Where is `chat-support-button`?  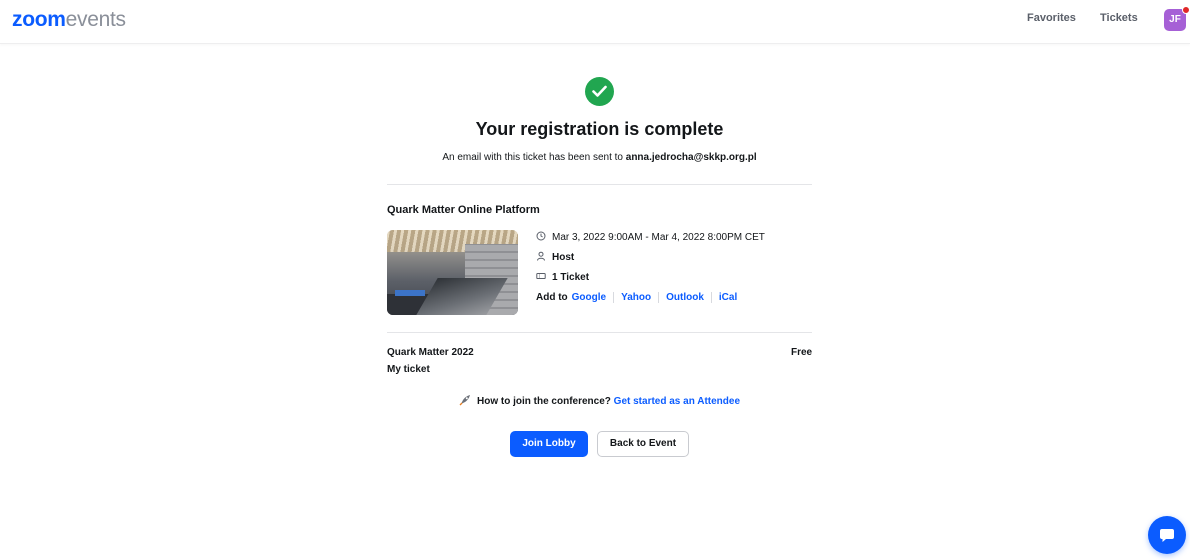 chat-support-button is located at coordinates (1167, 535).